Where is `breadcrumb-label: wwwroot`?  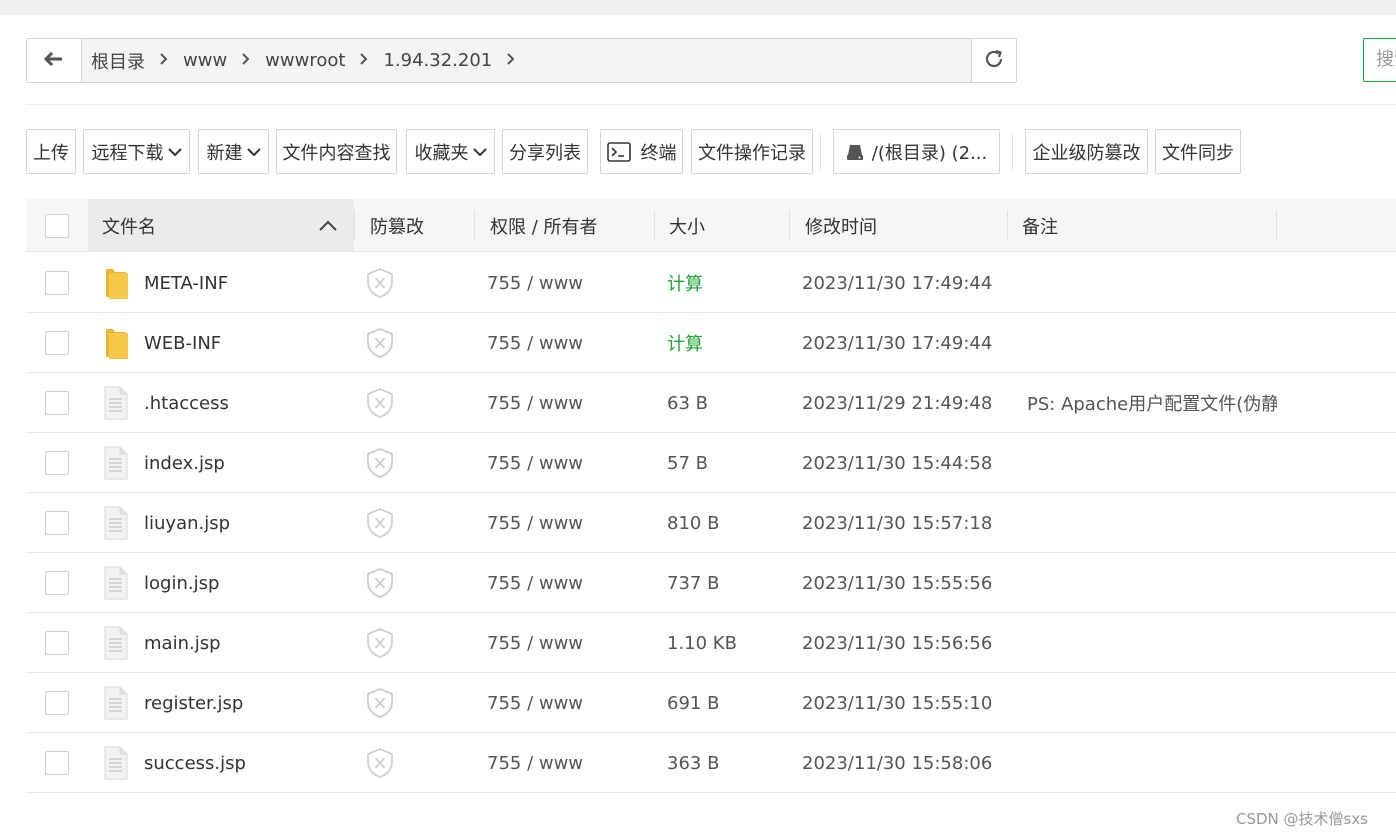
breadcrumb-label: wwwroot is located at coordinates (305, 60).